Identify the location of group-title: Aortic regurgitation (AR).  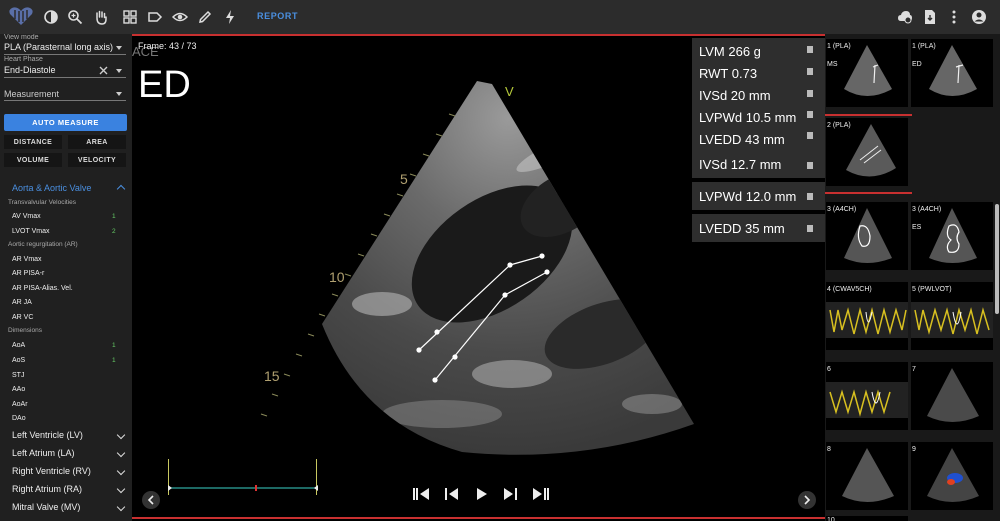
(43, 244).